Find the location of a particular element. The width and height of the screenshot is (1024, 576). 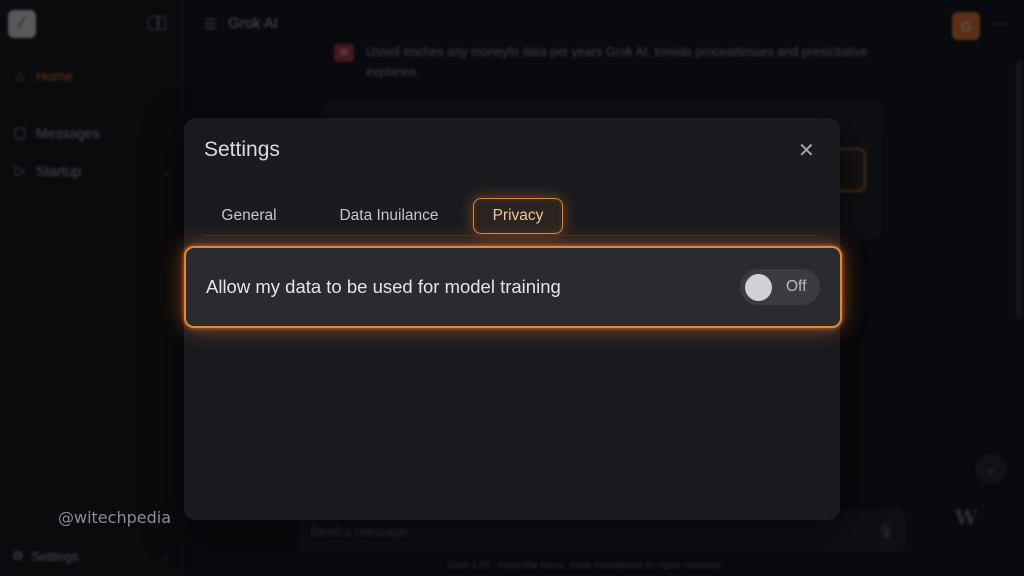

tab-label: Data Inuilance is located at coordinates (389, 215).